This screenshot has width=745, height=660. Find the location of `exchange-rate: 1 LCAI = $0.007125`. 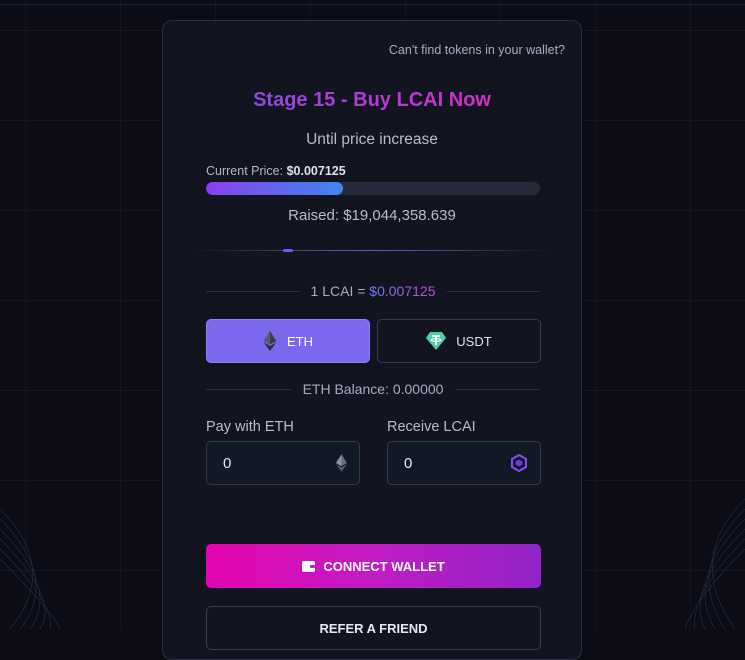

exchange-rate: 1 LCAI = $0.007125 is located at coordinates (373, 291).